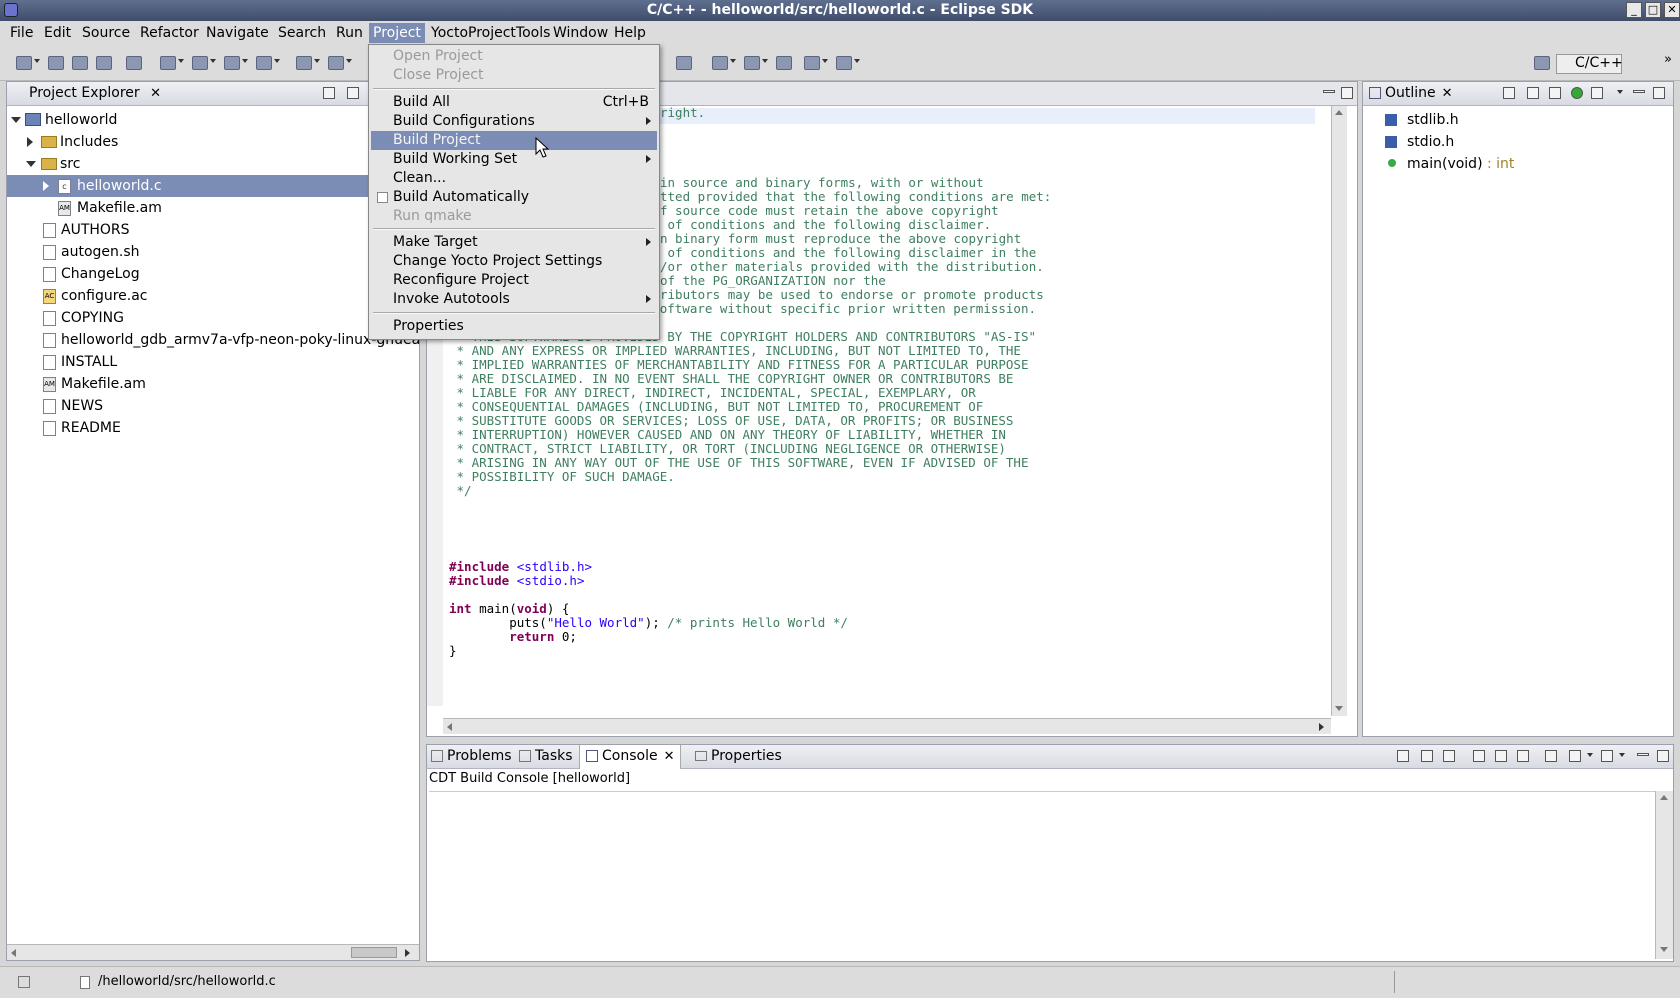 The width and height of the screenshot is (1680, 998). I want to click on more-perspectives-icon: », so click(1668, 59).